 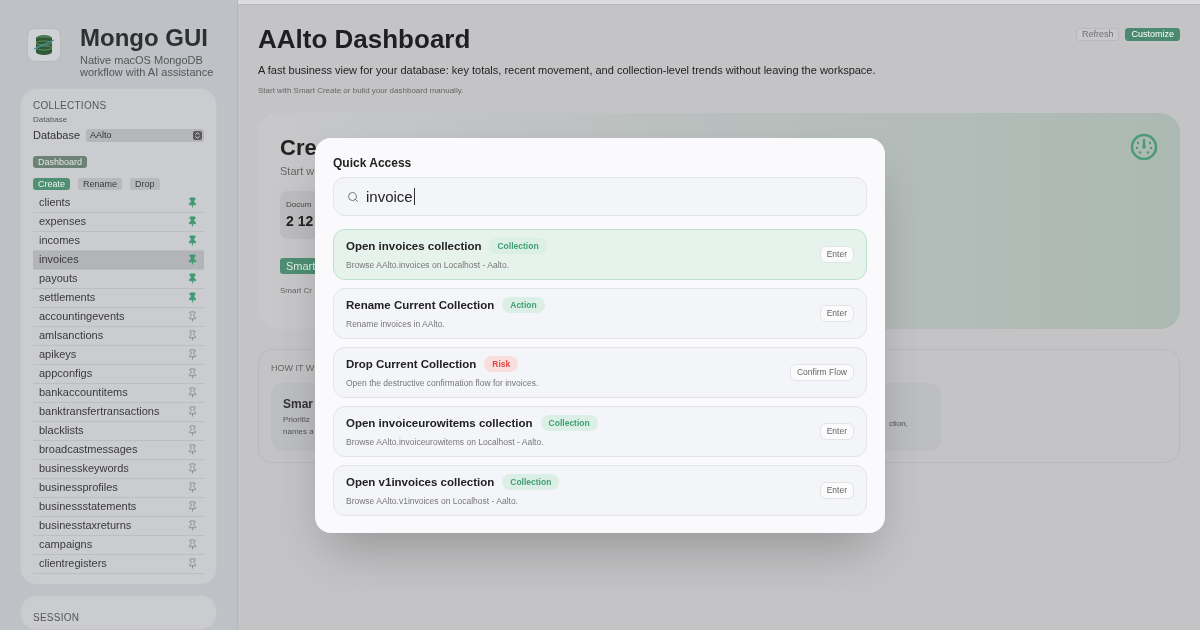 What do you see at coordinates (299, 404) in the screenshot?
I see `step-title: Smar` at bounding box center [299, 404].